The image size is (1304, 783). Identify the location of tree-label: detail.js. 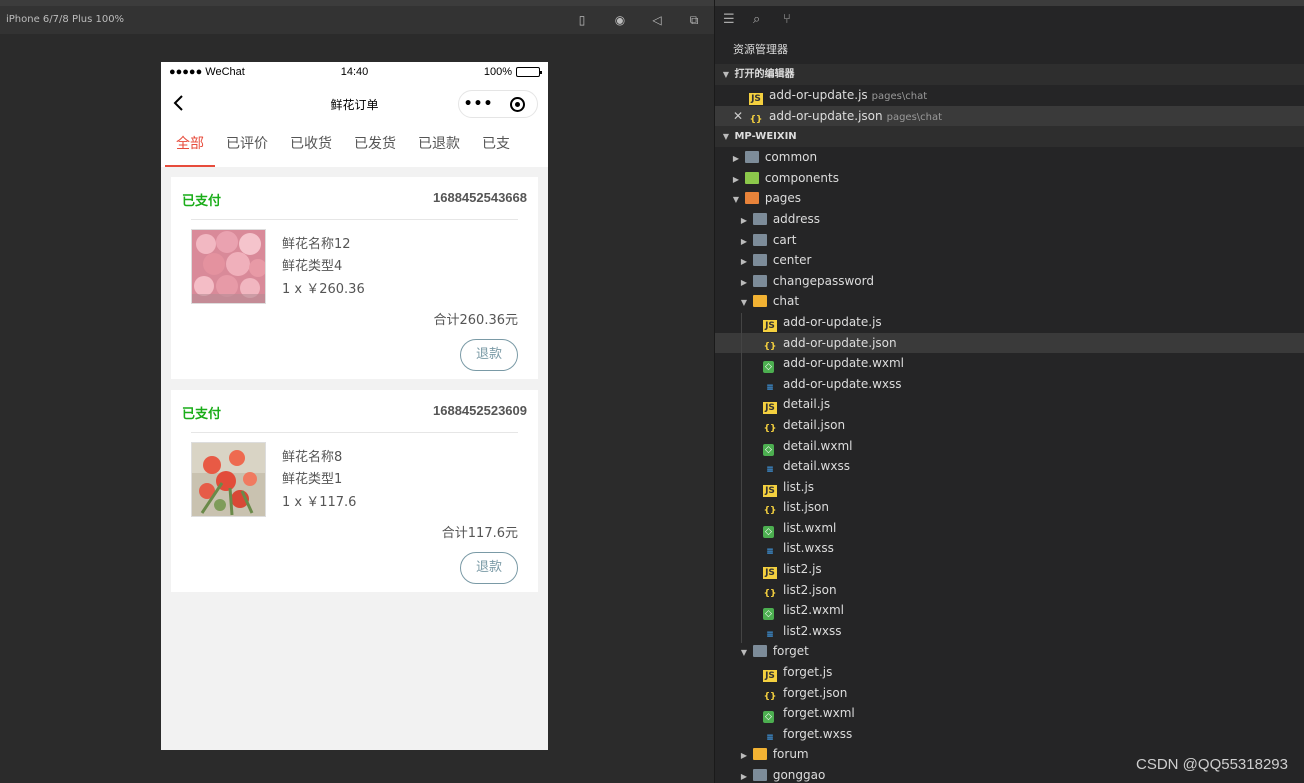
(807, 404).